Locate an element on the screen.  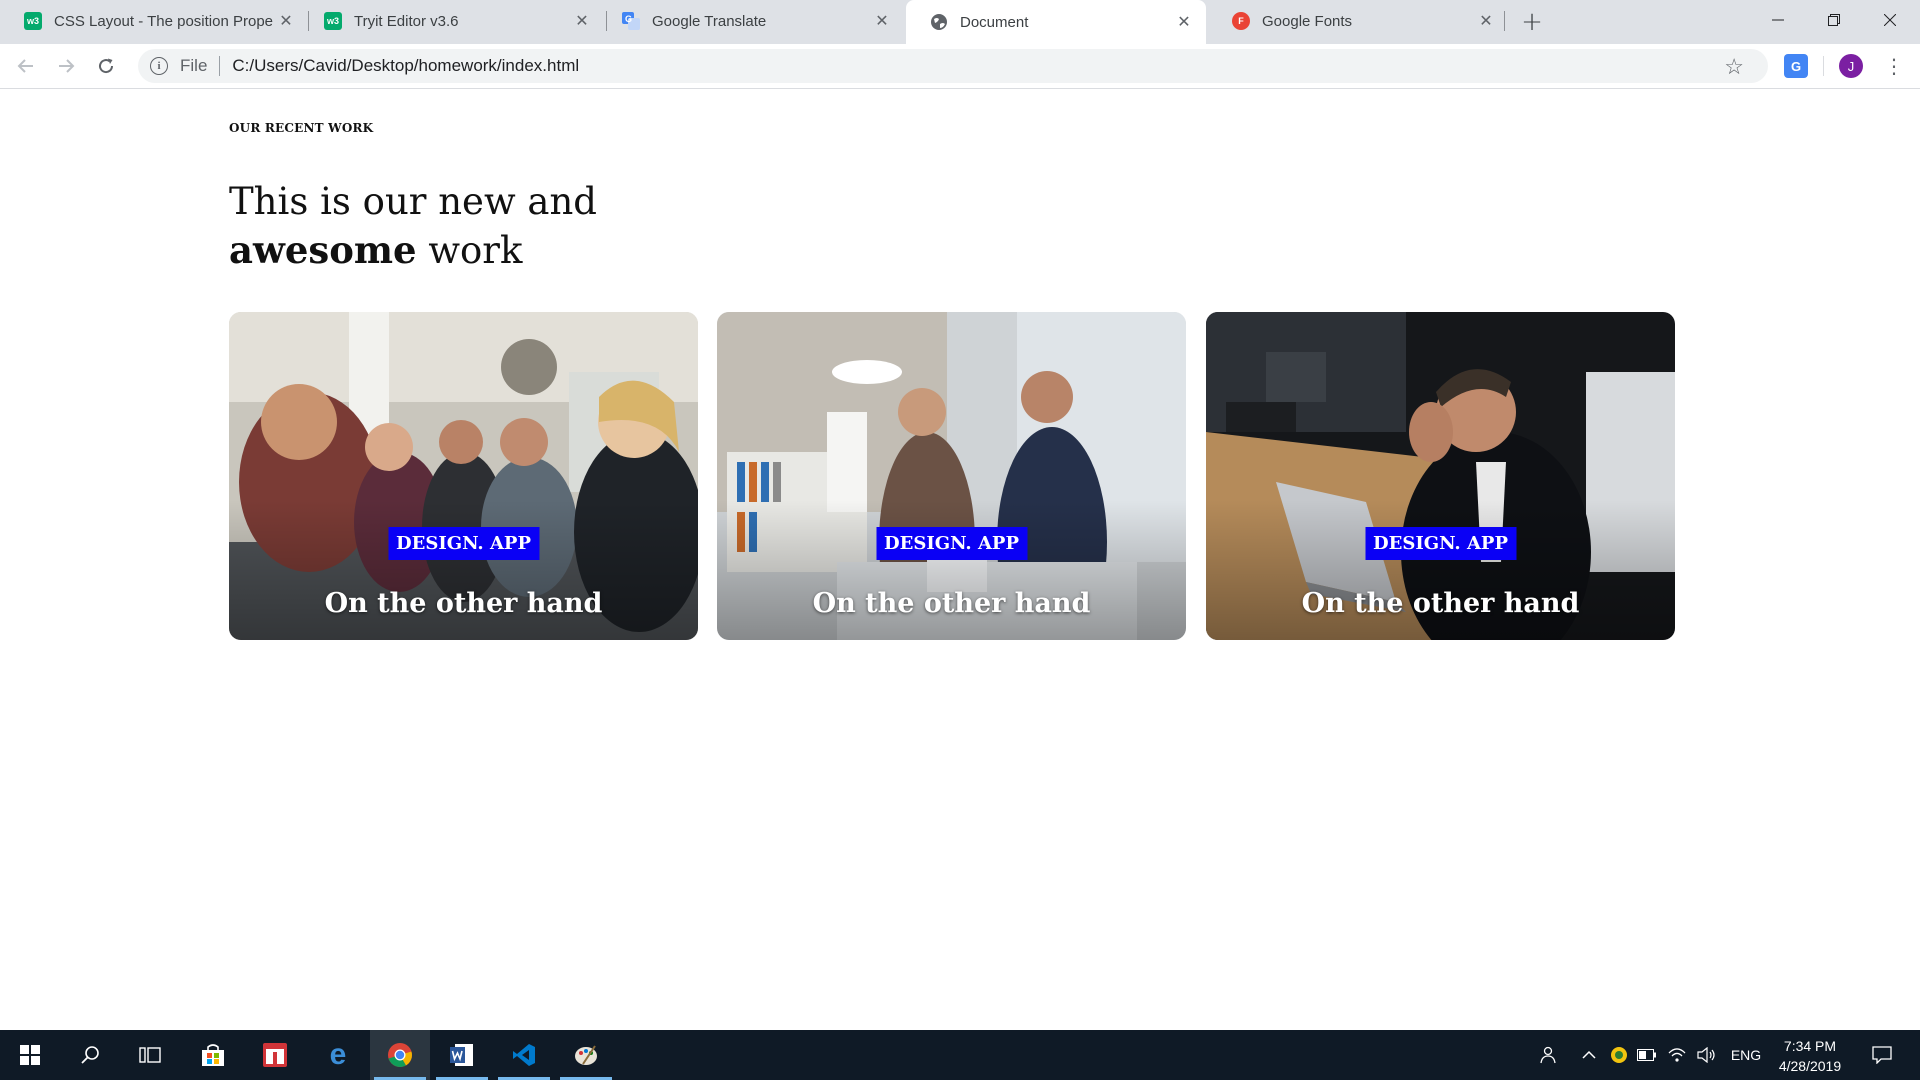
vscode-icon is located at coordinates (524, 1055).